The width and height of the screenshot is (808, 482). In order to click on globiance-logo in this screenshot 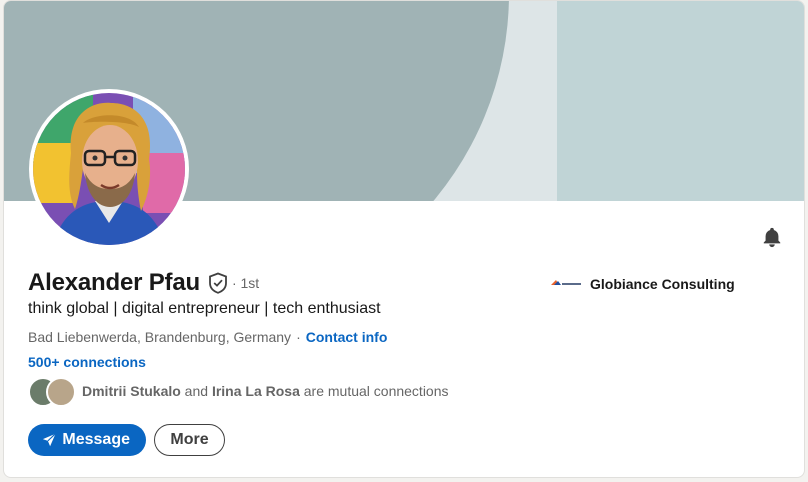, I will do `click(566, 282)`.